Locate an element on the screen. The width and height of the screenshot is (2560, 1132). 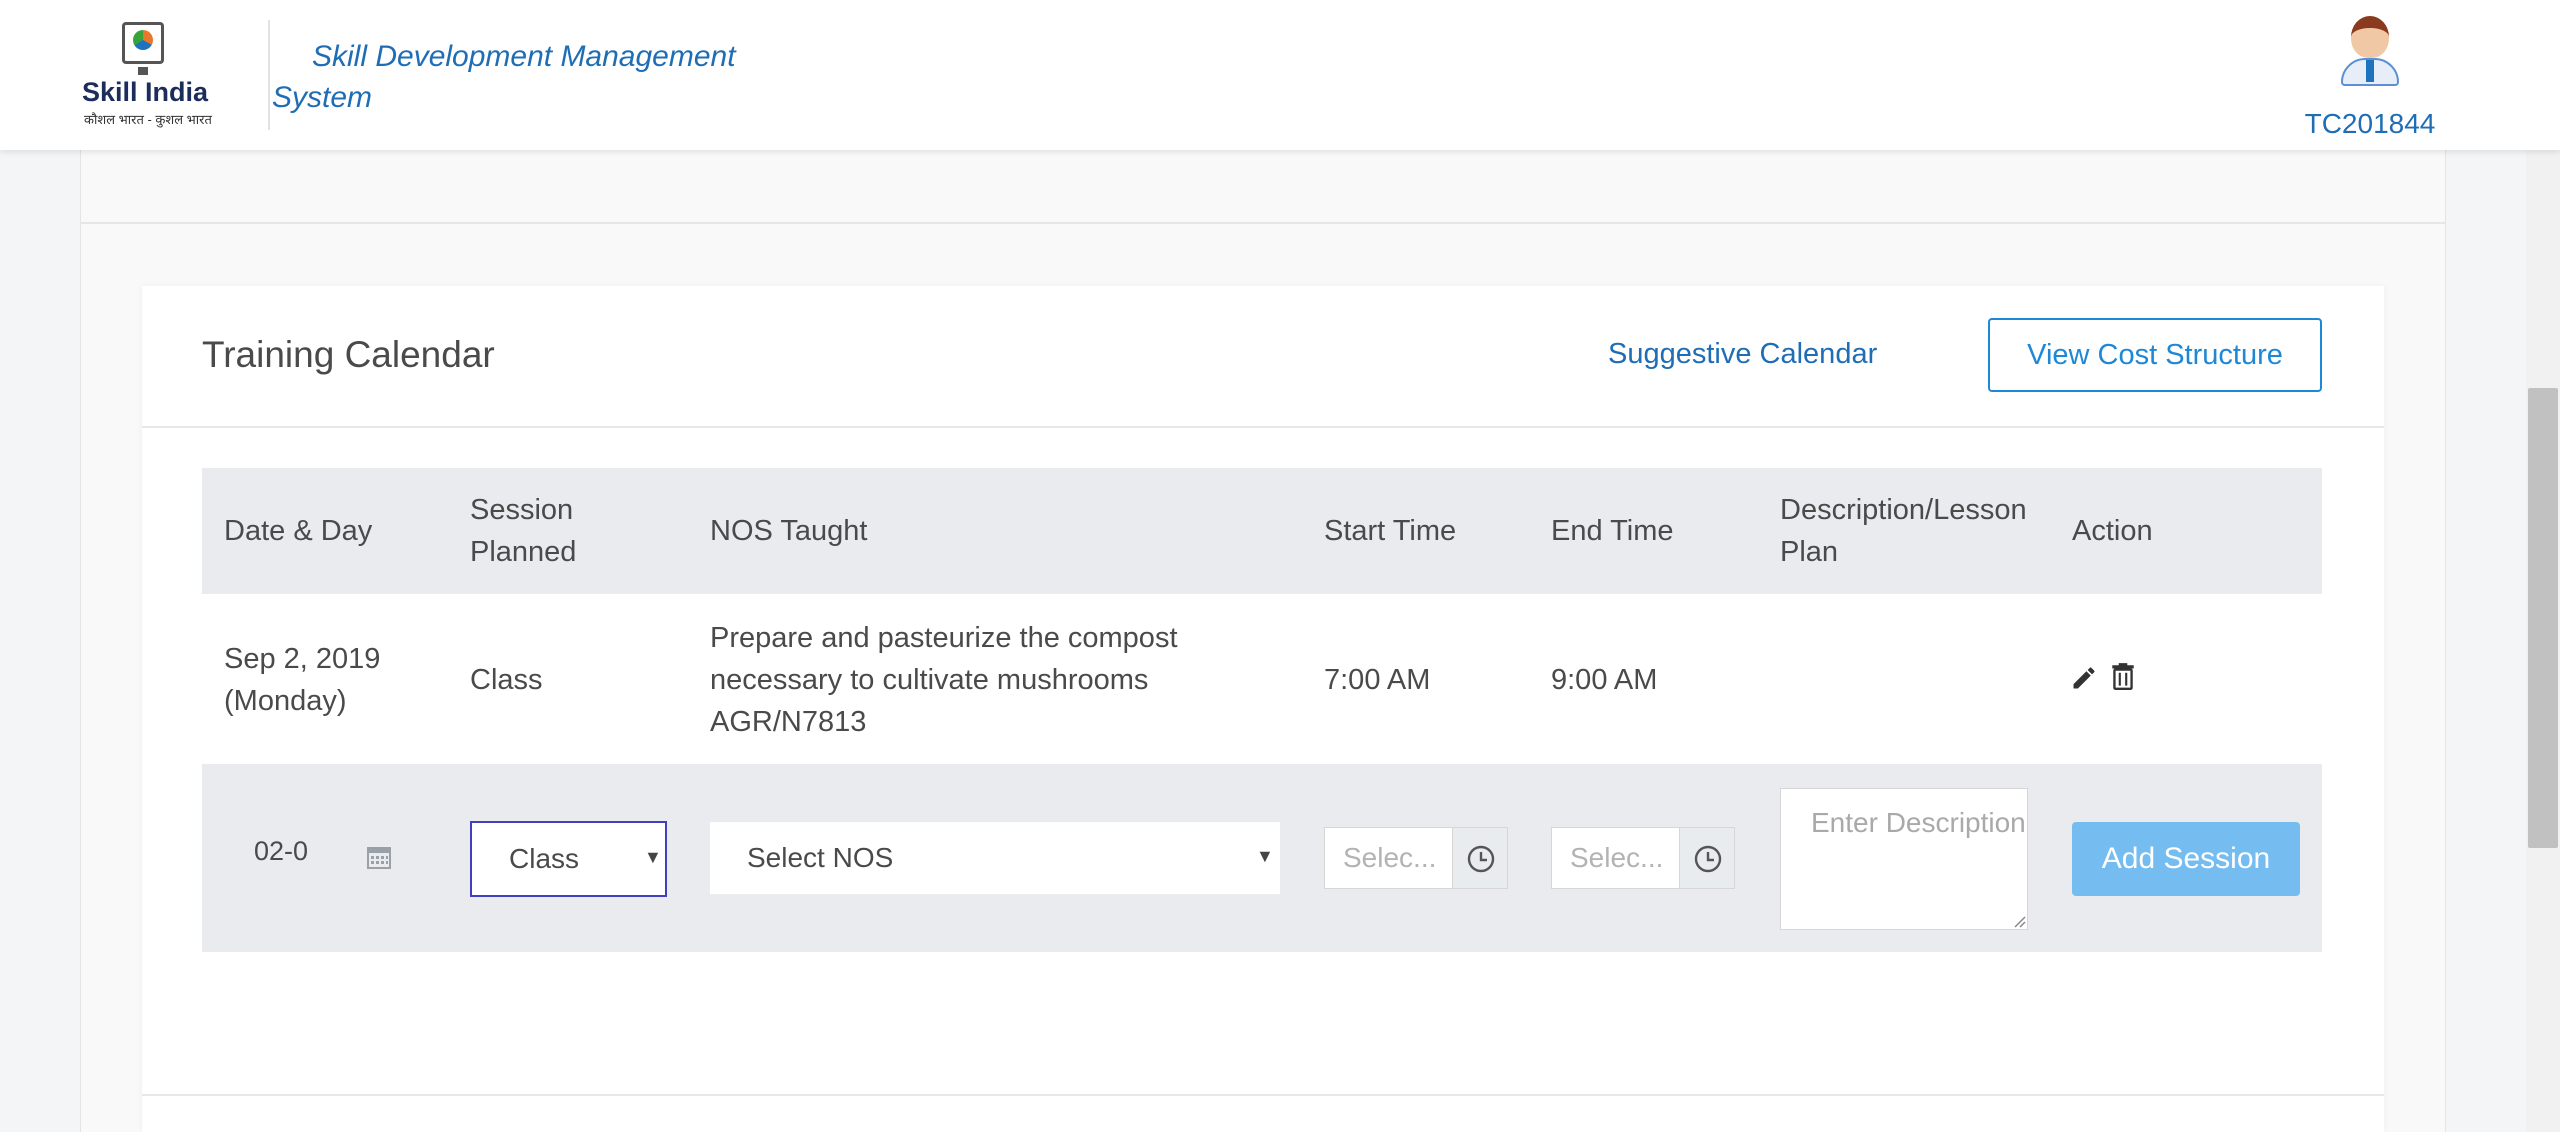
nos-select-placeholder: Select NOS is located at coordinates (820, 857).